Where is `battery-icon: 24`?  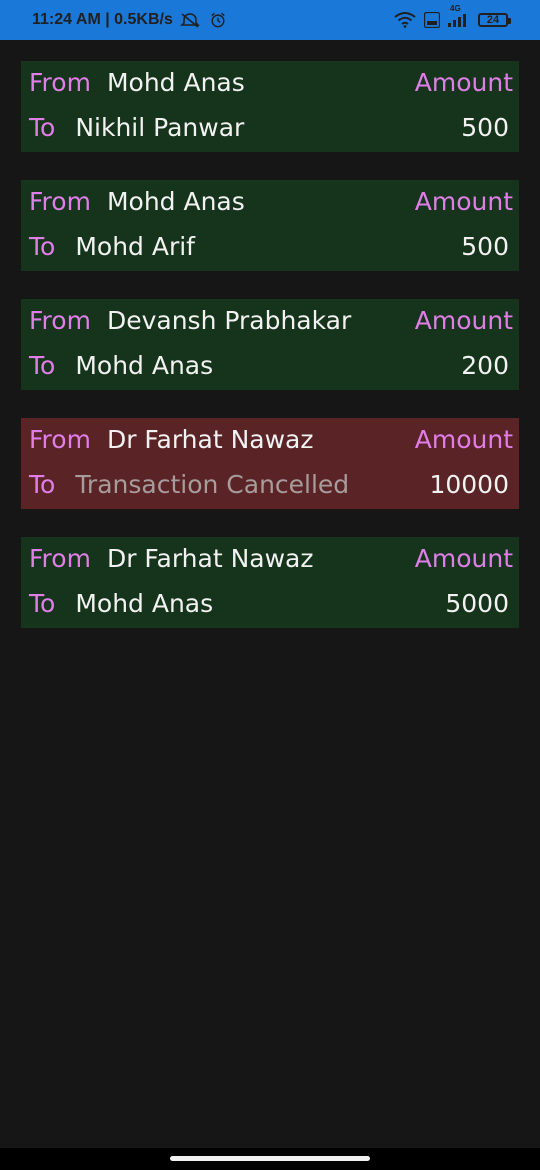
battery-icon: 24 is located at coordinates (494, 20).